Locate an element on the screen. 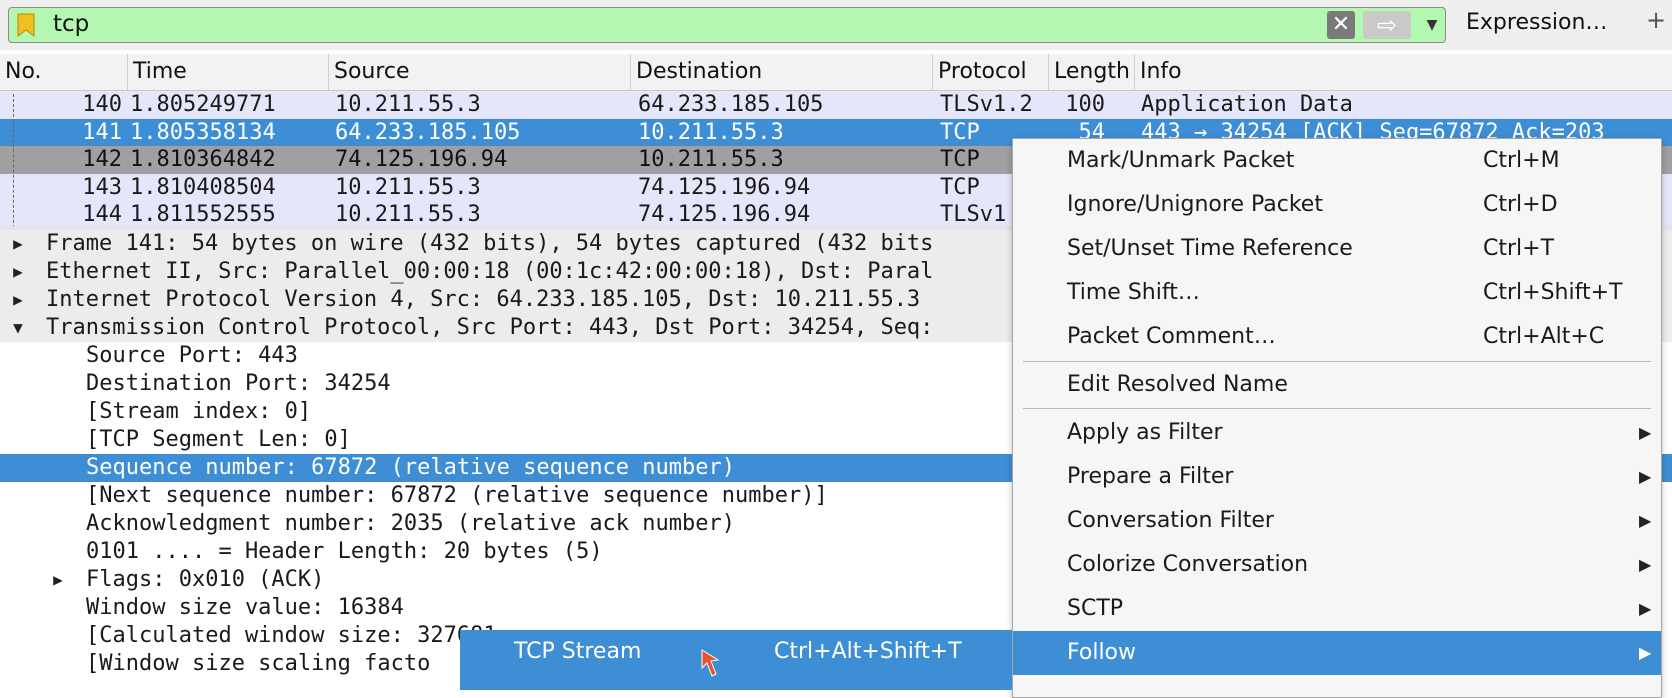 The image size is (1672, 698). cell-source: 64.233.185.105 is located at coordinates (428, 132).